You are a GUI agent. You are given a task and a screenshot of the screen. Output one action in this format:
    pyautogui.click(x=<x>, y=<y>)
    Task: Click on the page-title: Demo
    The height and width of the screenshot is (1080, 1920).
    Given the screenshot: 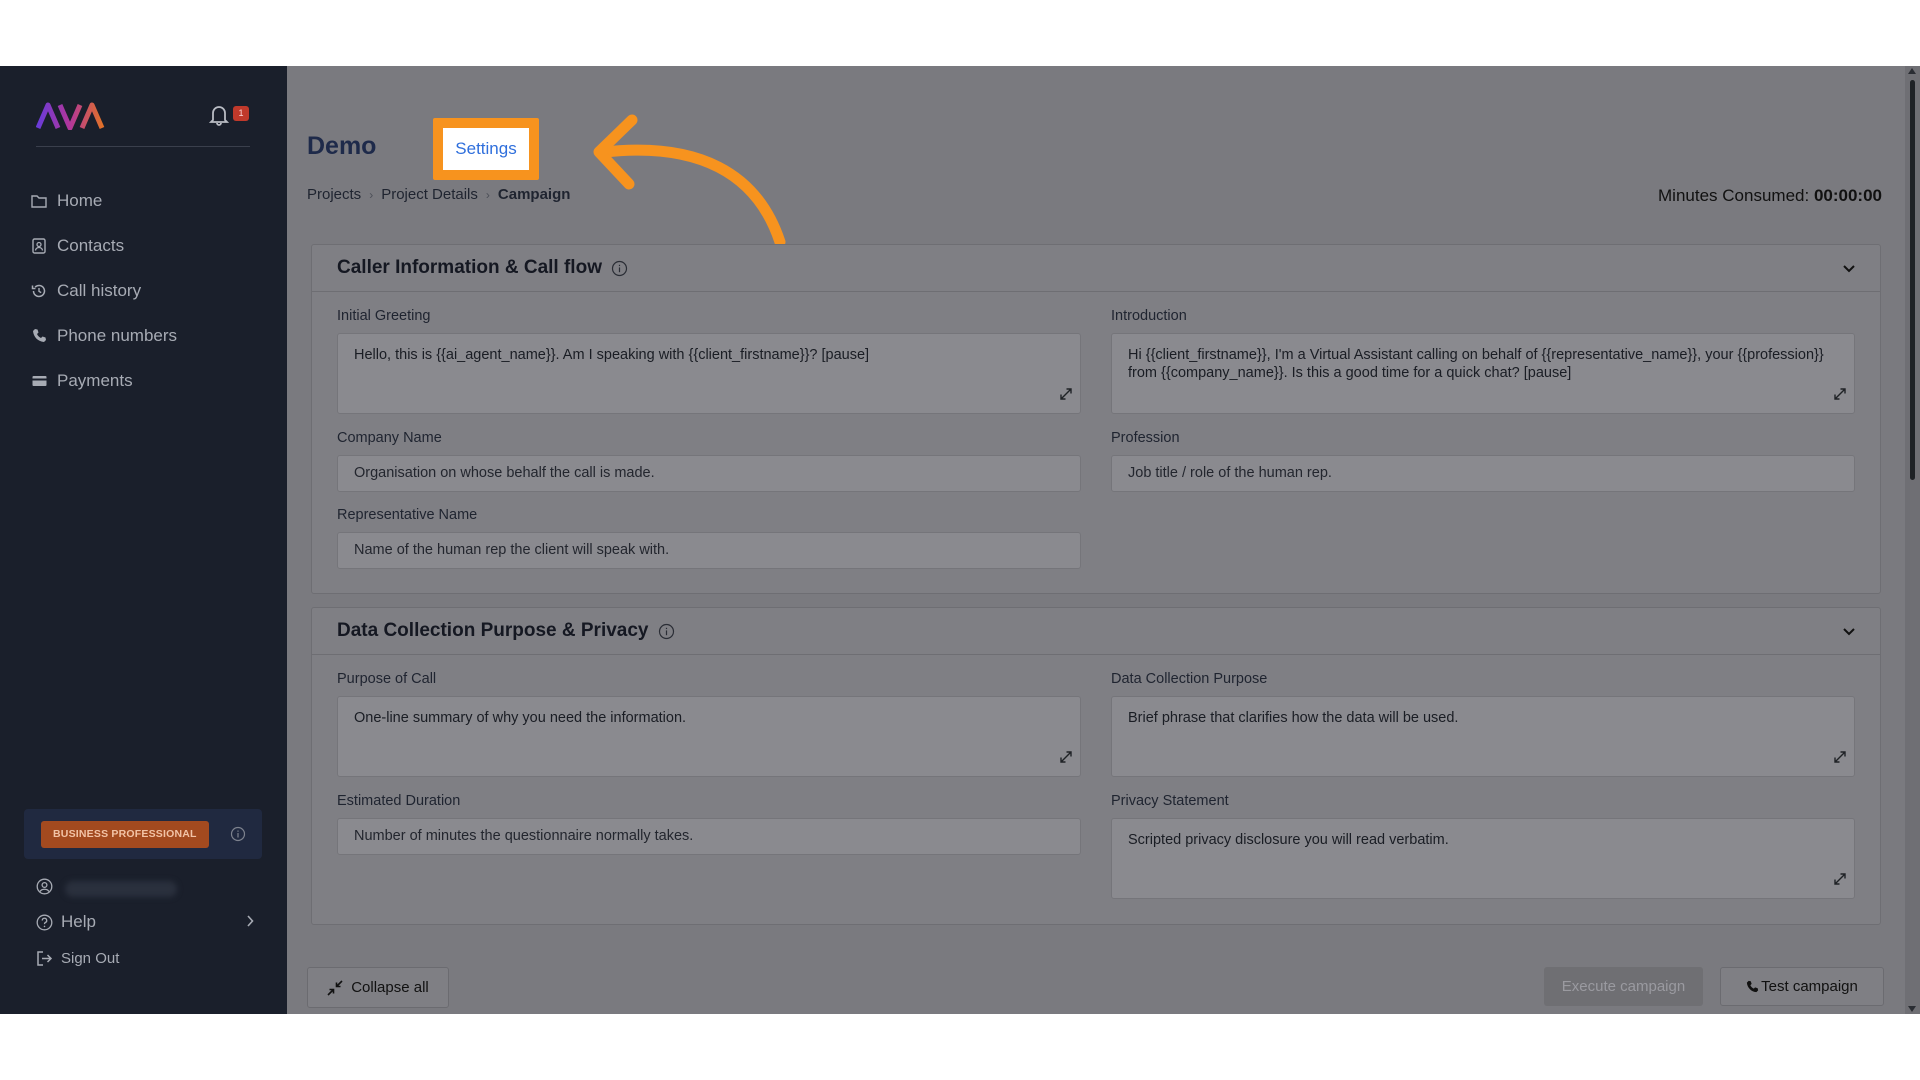 What is the action you would take?
    pyautogui.click(x=342, y=146)
    